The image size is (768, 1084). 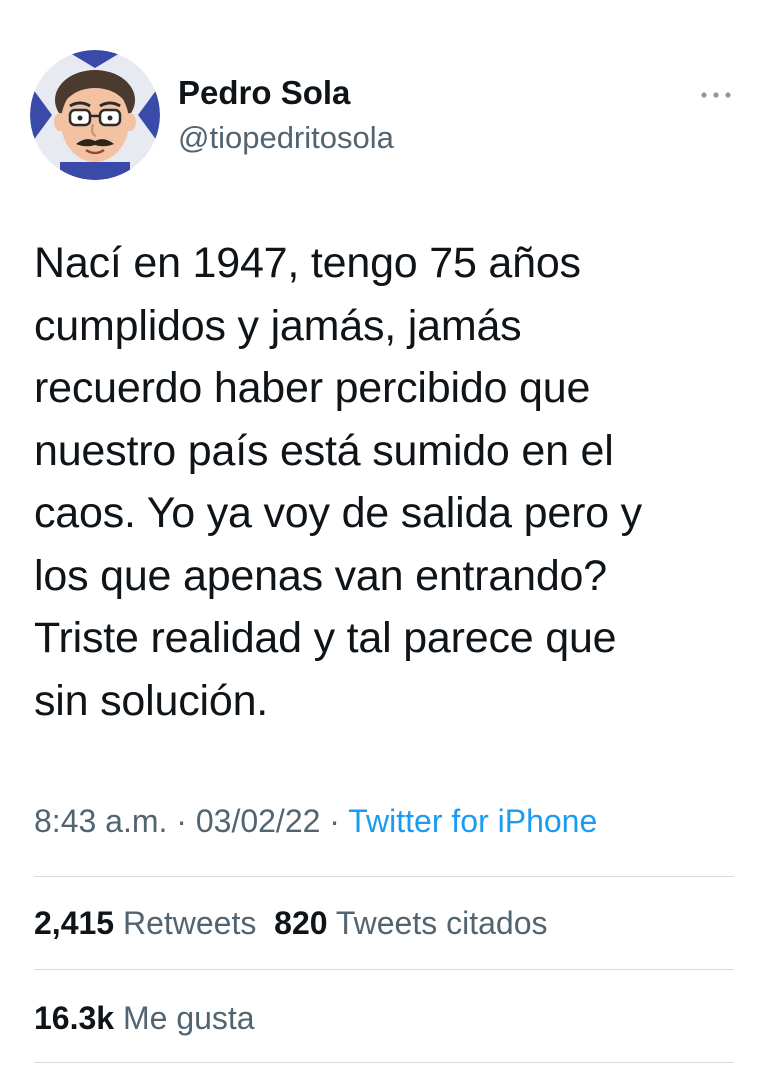 What do you see at coordinates (441, 923) in the screenshot?
I see `quotes-label: Tweets citados` at bounding box center [441, 923].